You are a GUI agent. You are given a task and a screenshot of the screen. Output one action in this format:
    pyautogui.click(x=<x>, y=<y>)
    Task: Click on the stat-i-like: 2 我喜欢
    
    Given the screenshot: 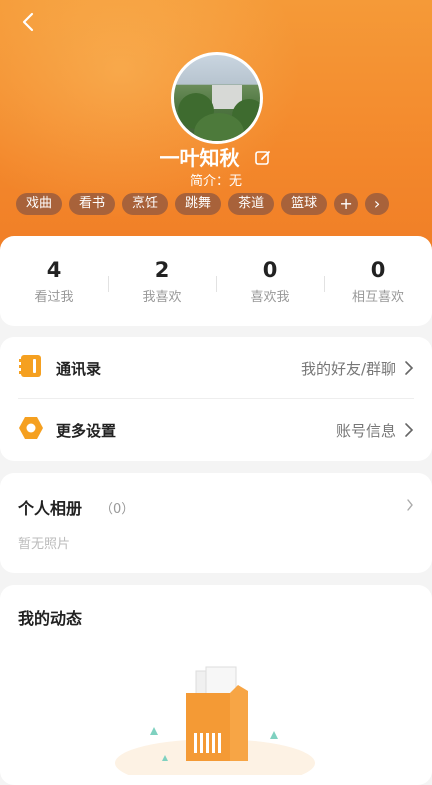 What is the action you would take?
    pyautogui.click(x=162, y=281)
    